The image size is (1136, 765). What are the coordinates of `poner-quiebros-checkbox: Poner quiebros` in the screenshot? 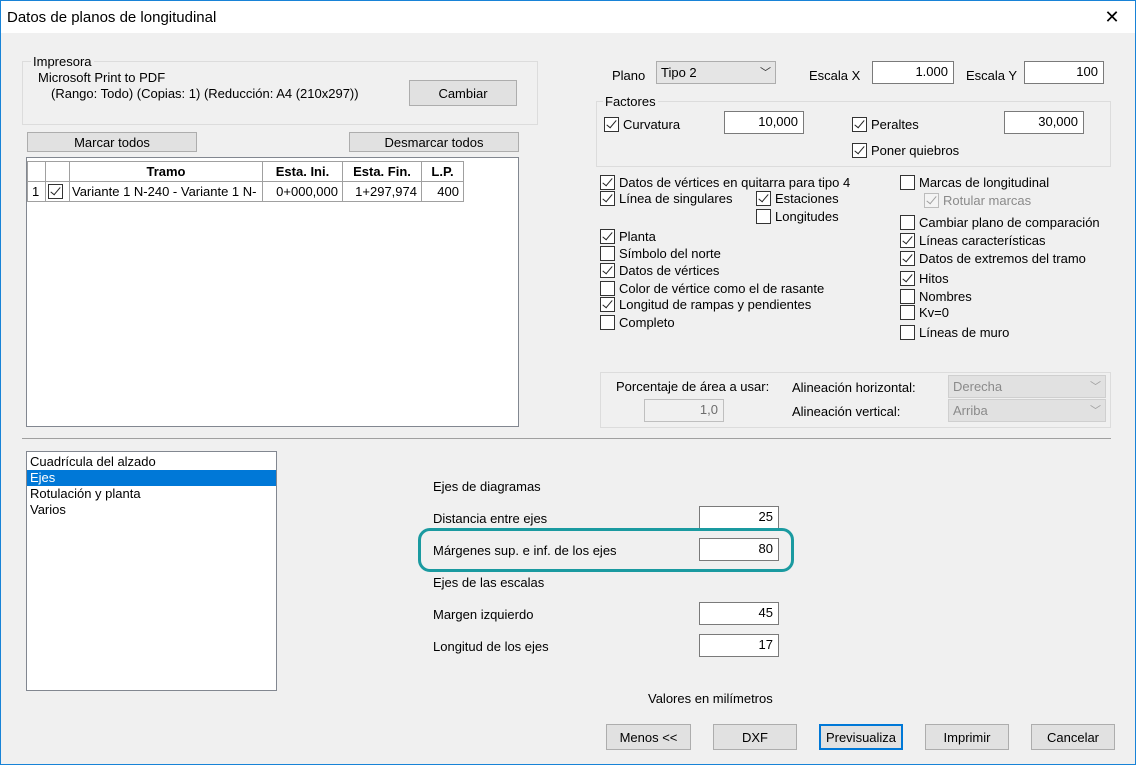 It's located at (905, 150).